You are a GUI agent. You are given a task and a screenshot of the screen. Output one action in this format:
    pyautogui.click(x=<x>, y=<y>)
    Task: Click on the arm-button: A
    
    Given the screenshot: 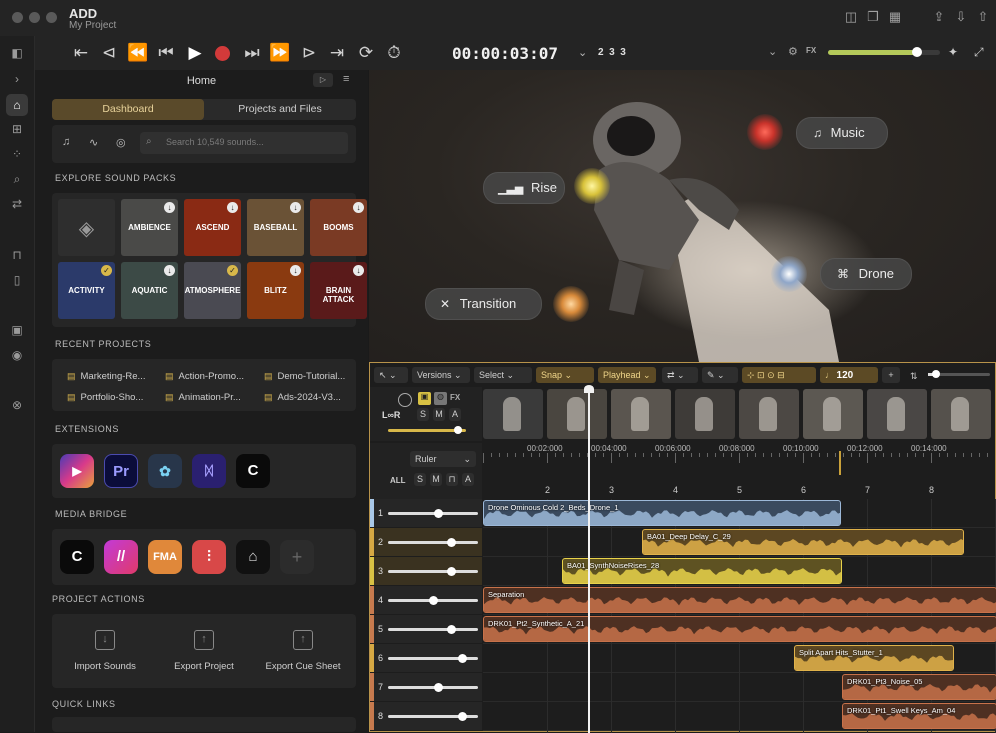 What is the action you would take?
    pyautogui.click(x=455, y=414)
    